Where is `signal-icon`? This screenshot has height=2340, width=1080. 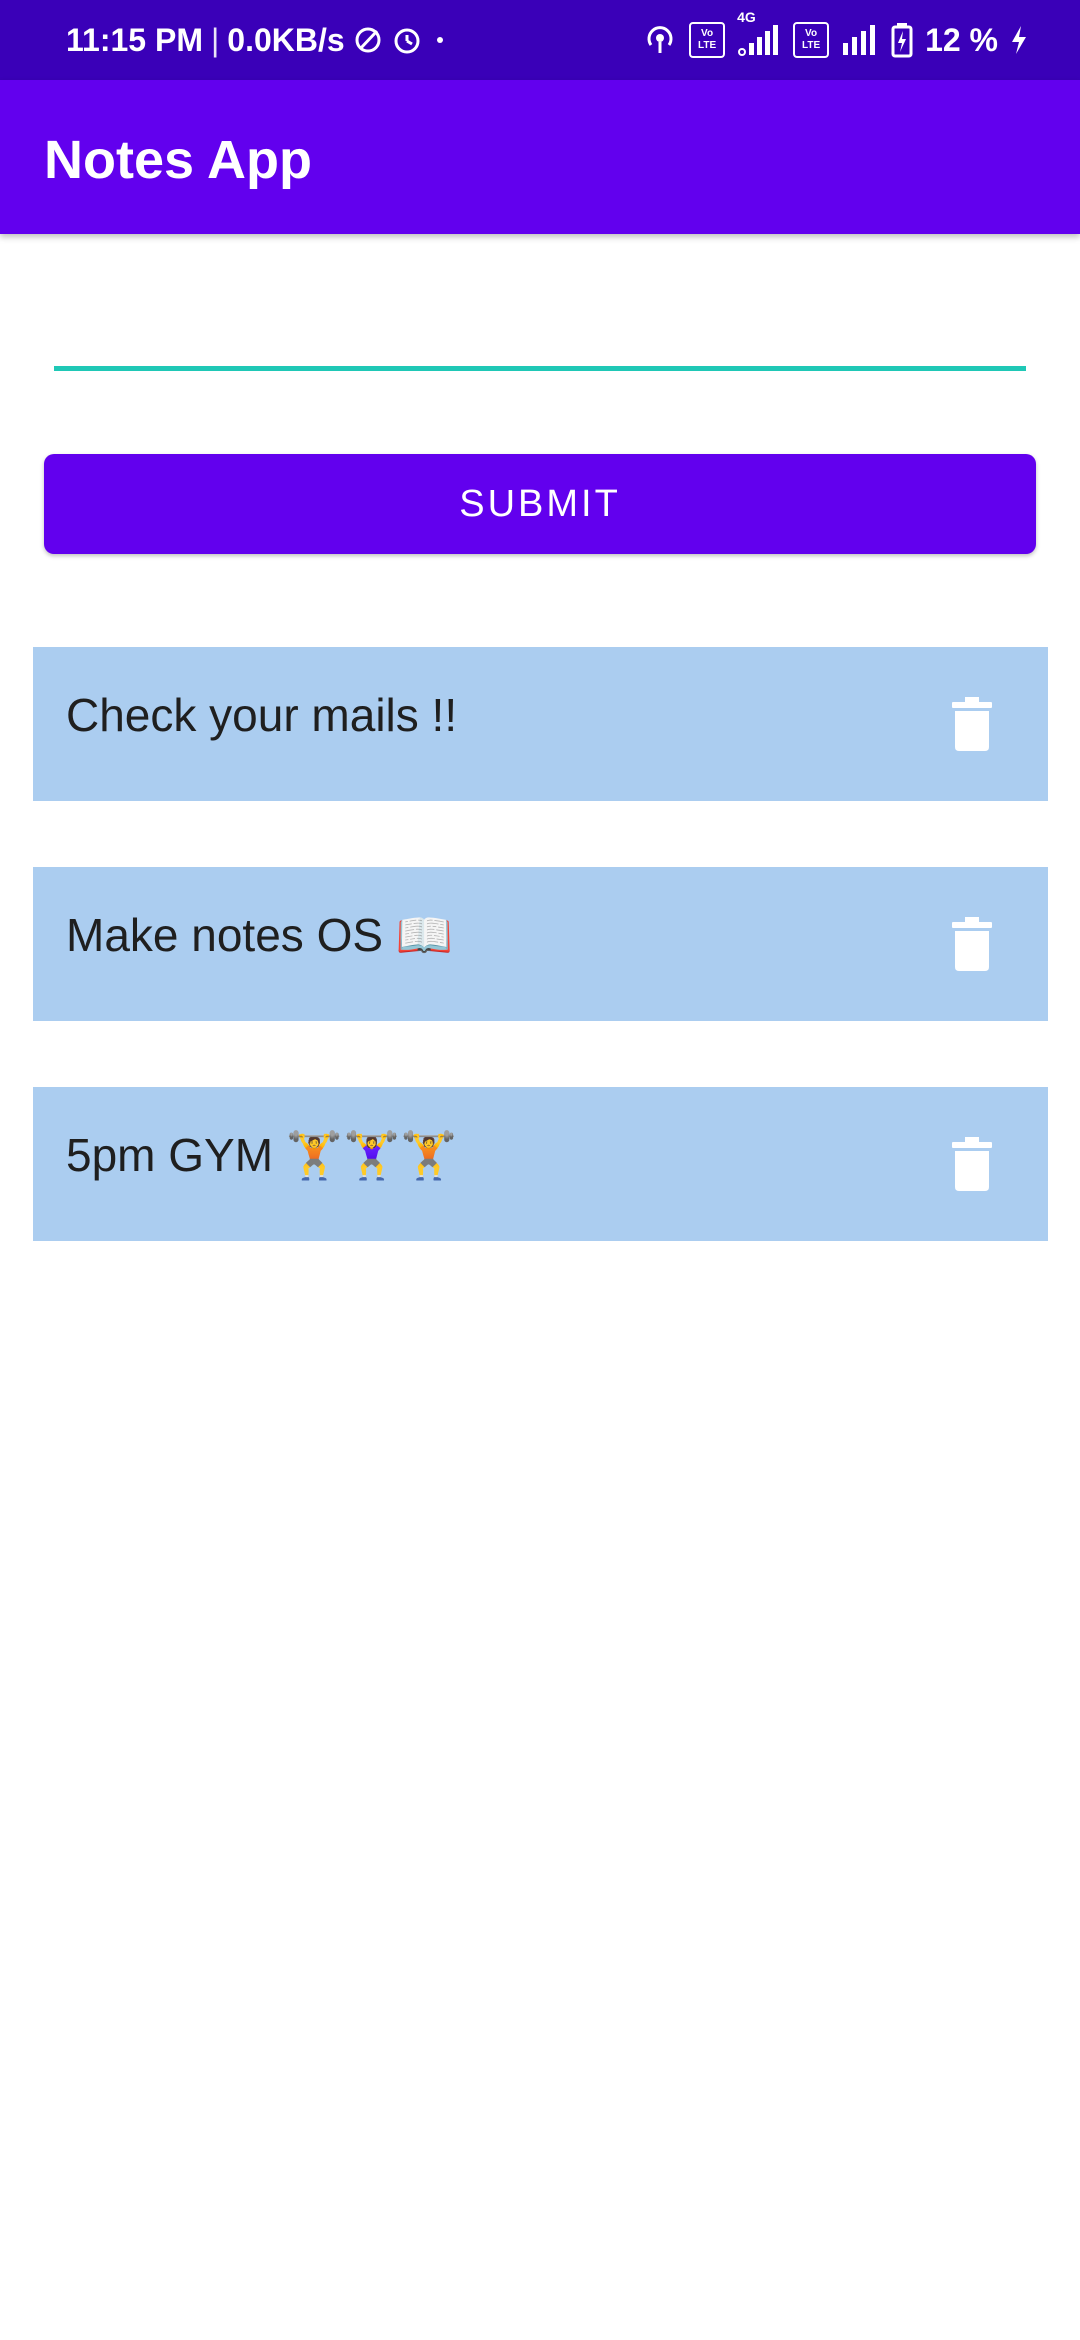
signal-icon is located at coordinates (860, 40).